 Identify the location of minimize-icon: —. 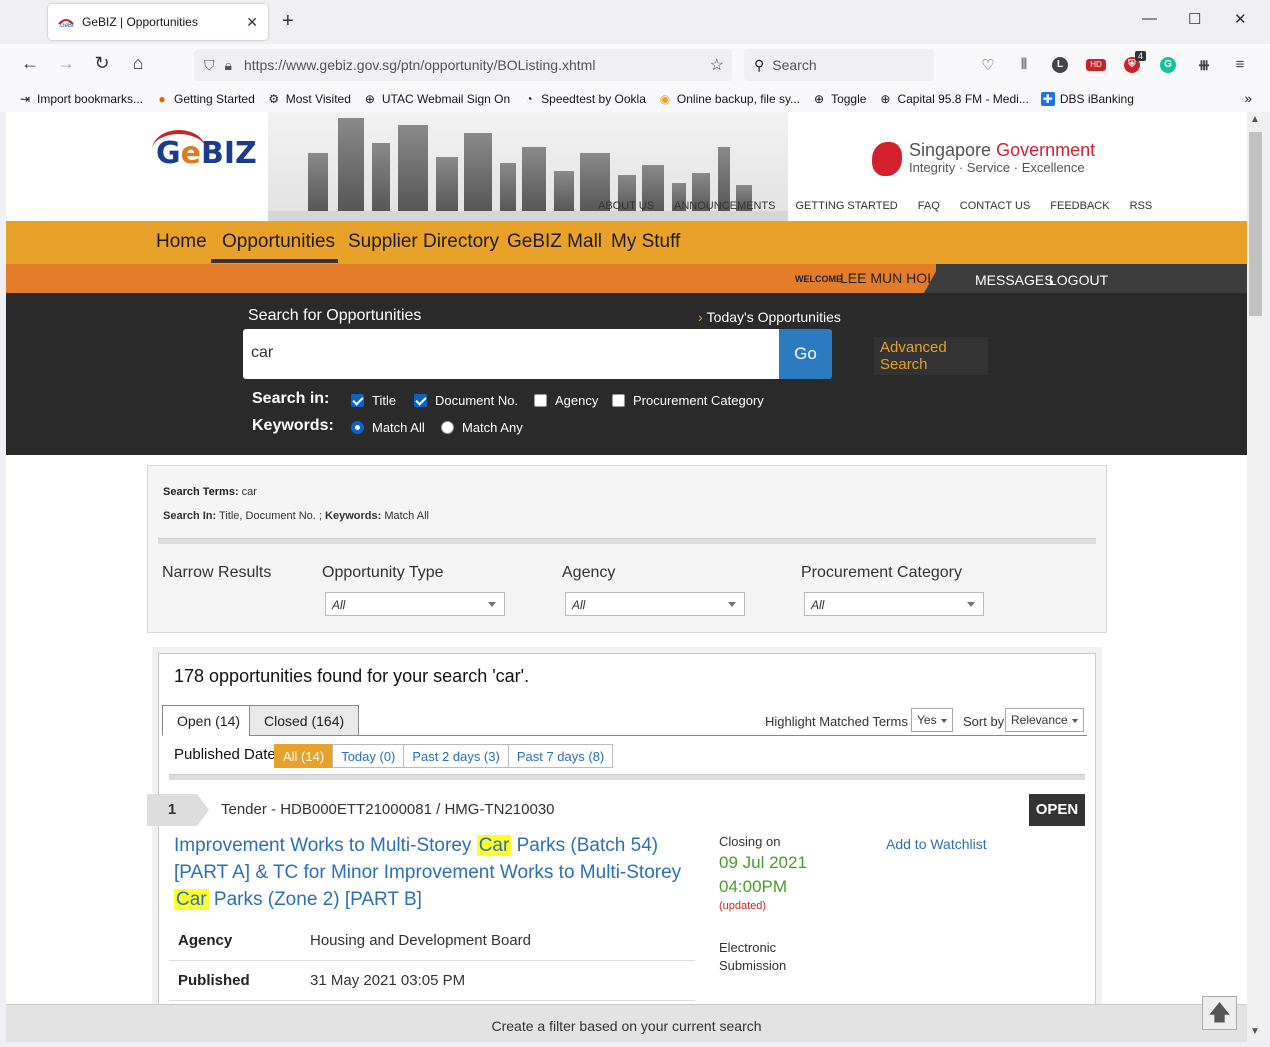
(1149, 18).